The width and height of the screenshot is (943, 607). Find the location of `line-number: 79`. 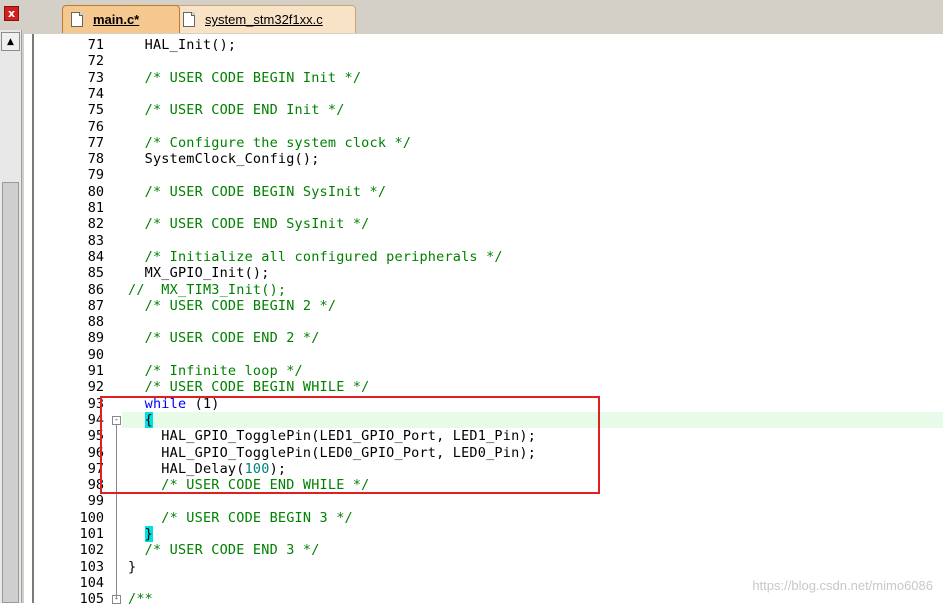

line-number: 79 is located at coordinates (95, 175).